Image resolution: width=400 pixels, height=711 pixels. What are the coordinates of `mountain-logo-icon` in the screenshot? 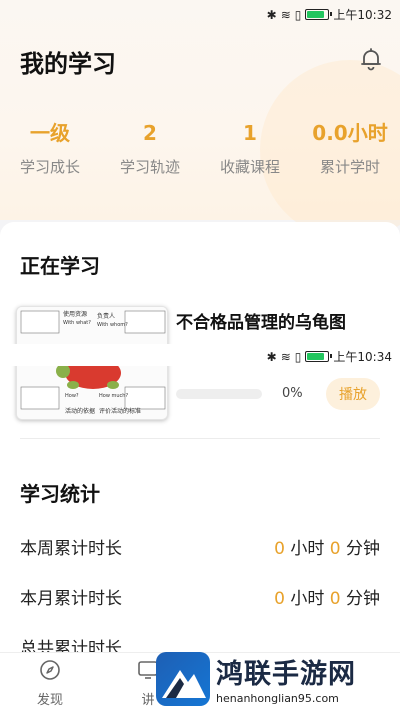 It's located at (184, 684).